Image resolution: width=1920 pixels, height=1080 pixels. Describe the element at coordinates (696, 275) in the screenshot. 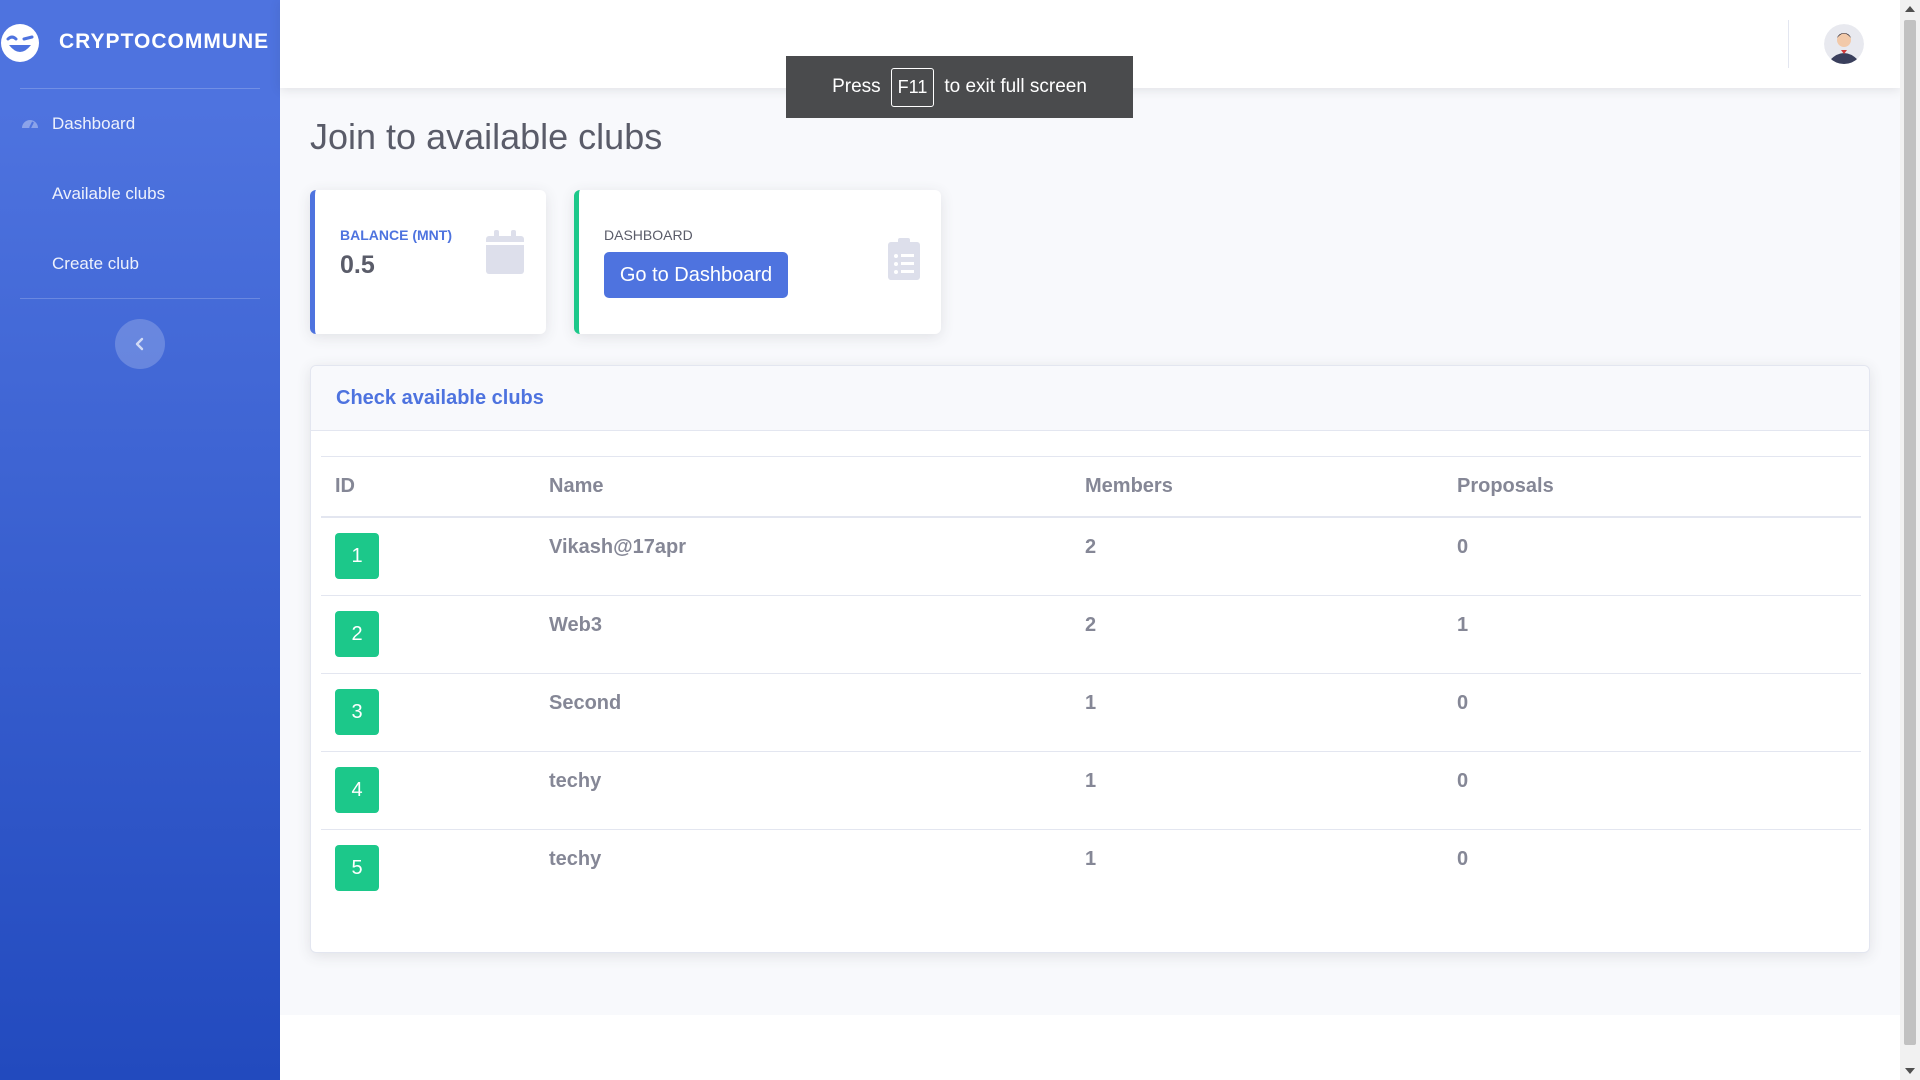

I see `go-to-dashboard-button: Go to Dashboard` at that location.